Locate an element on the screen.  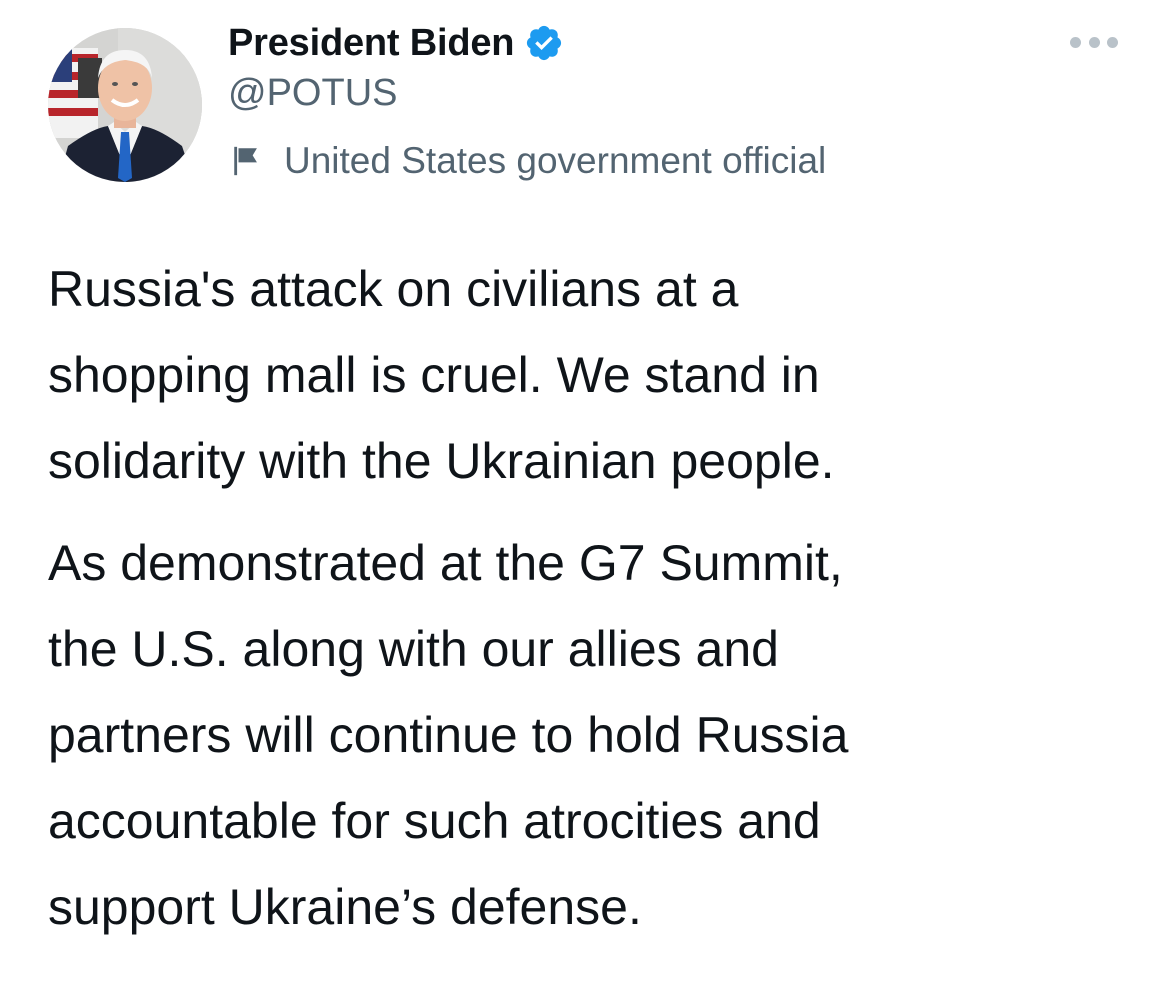
avatar is located at coordinates (125, 105).